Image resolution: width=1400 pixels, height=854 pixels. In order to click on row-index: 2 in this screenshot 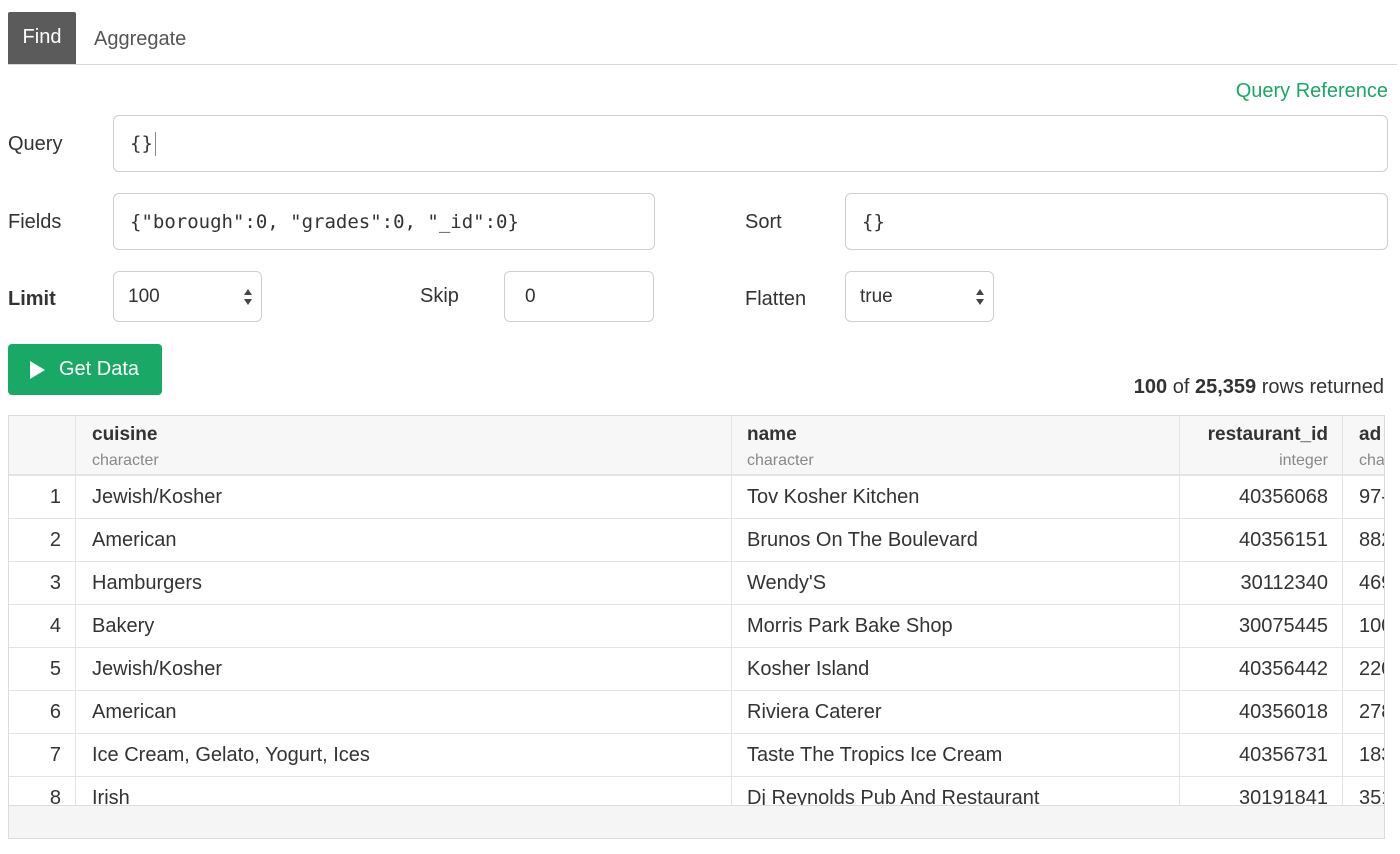, I will do `click(42, 540)`.